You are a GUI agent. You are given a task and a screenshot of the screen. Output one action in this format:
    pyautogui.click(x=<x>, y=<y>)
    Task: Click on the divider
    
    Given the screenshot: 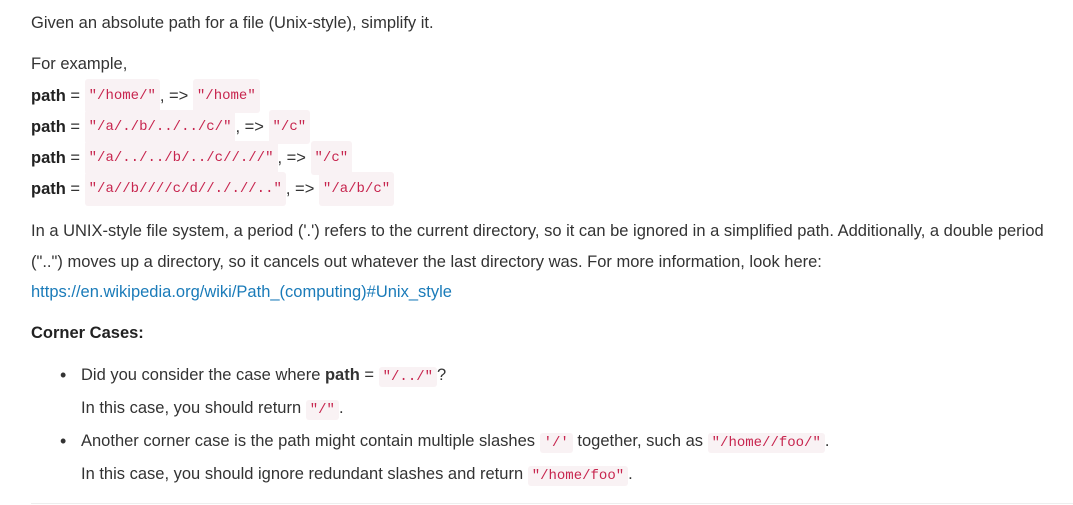 What is the action you would take?
    pyautogui.click(x=552, y=503)
    